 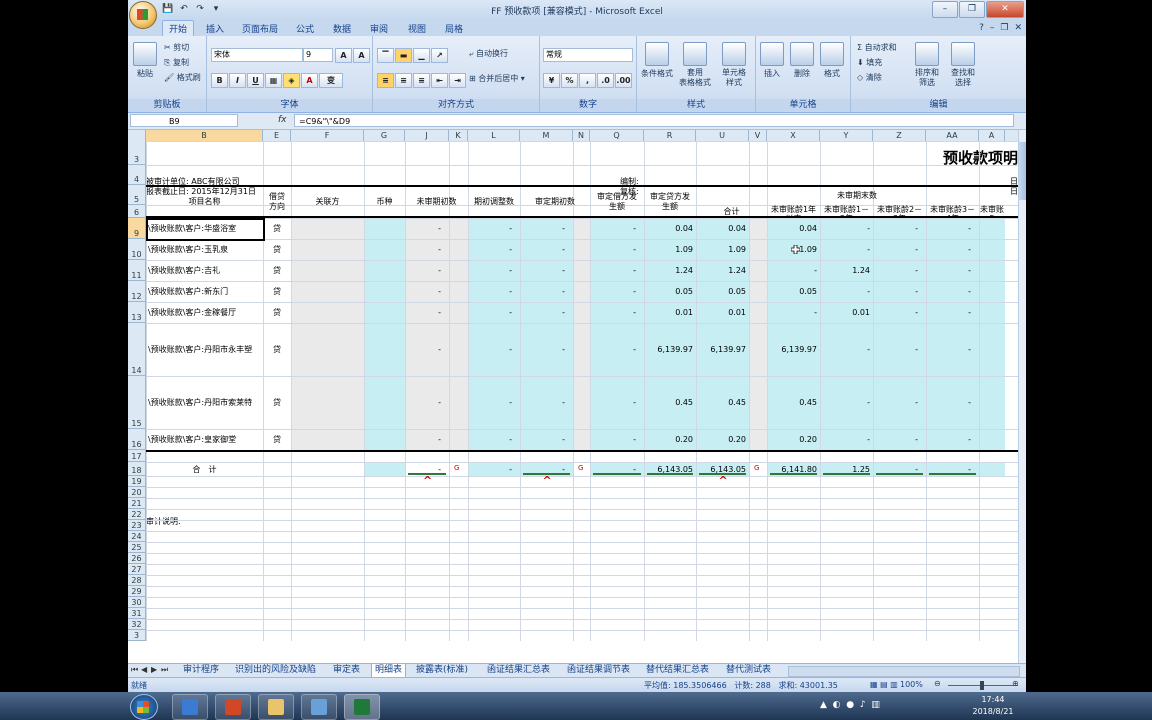 What do you see at coordinates (1005, 9) in the screenshot?
I see `close-button: ✕` at bounding box center [1005, 9].